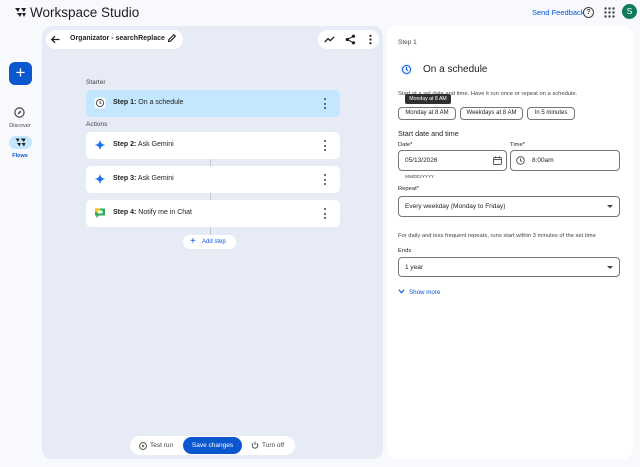  I want to click on logo-icon, so click(20, 12).